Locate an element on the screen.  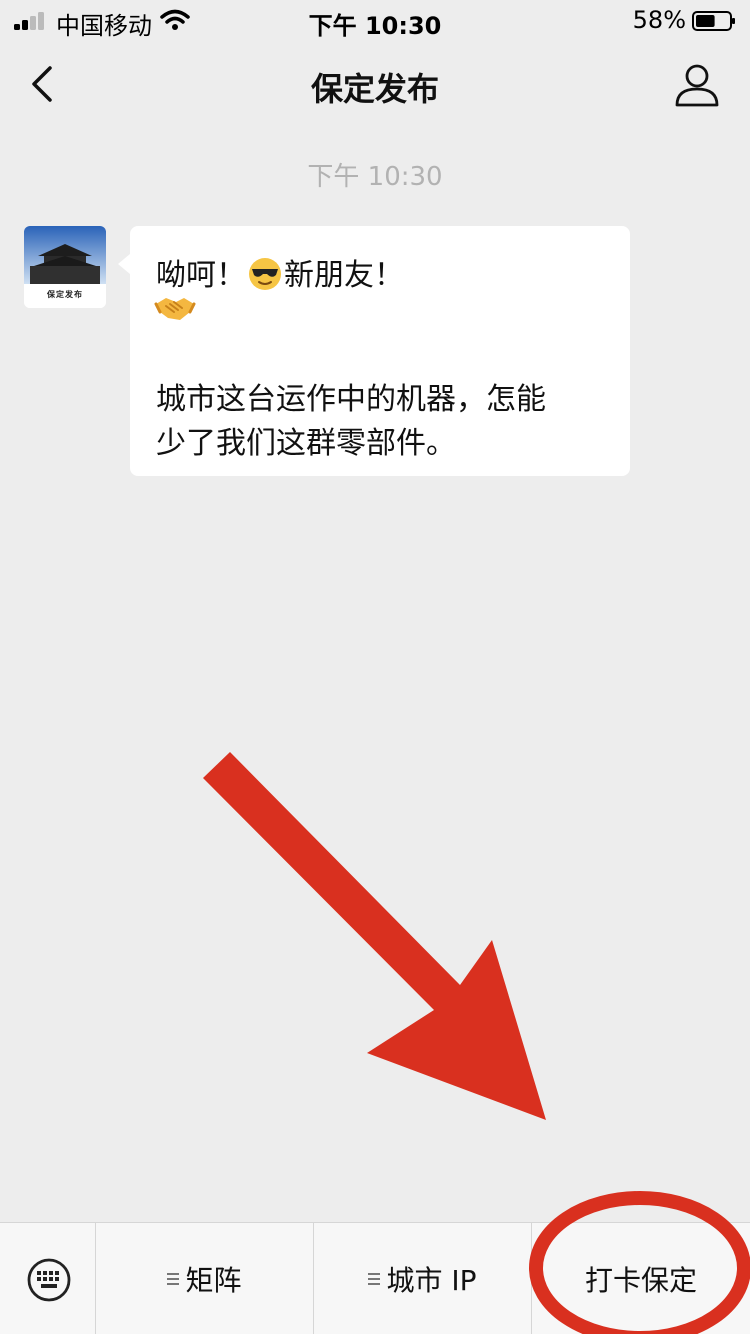
menu-item-matrix-label: 矩阵 is located at coordinates (213, 1280).